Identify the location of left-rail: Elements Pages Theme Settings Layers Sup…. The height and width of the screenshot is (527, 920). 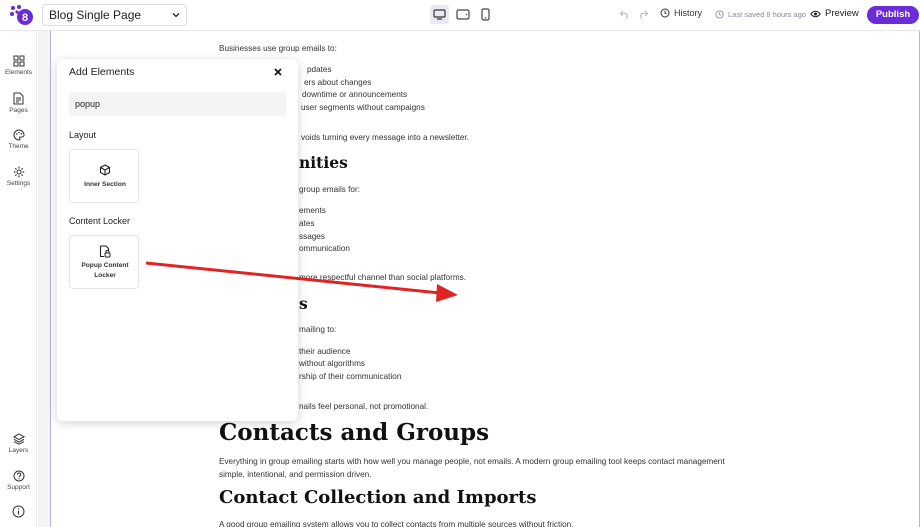
(18, 279).